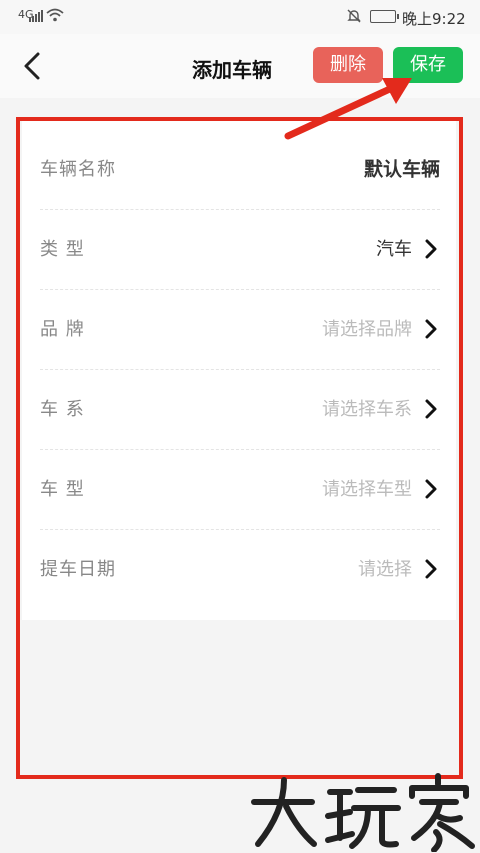 Image resolution: width=480 pixels, height=853 pixels. Describe the element at coordinates (363, 812) in the screenshot. I see `watermark-logo` at that location.